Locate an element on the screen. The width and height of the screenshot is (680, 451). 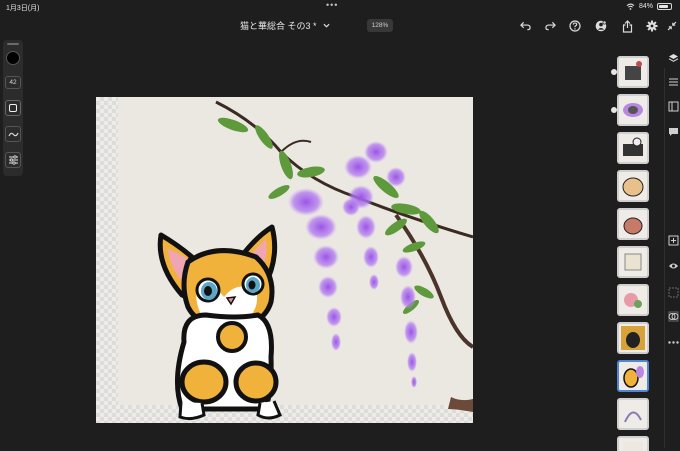
wifi-icon is located at coordinates (630, 6).